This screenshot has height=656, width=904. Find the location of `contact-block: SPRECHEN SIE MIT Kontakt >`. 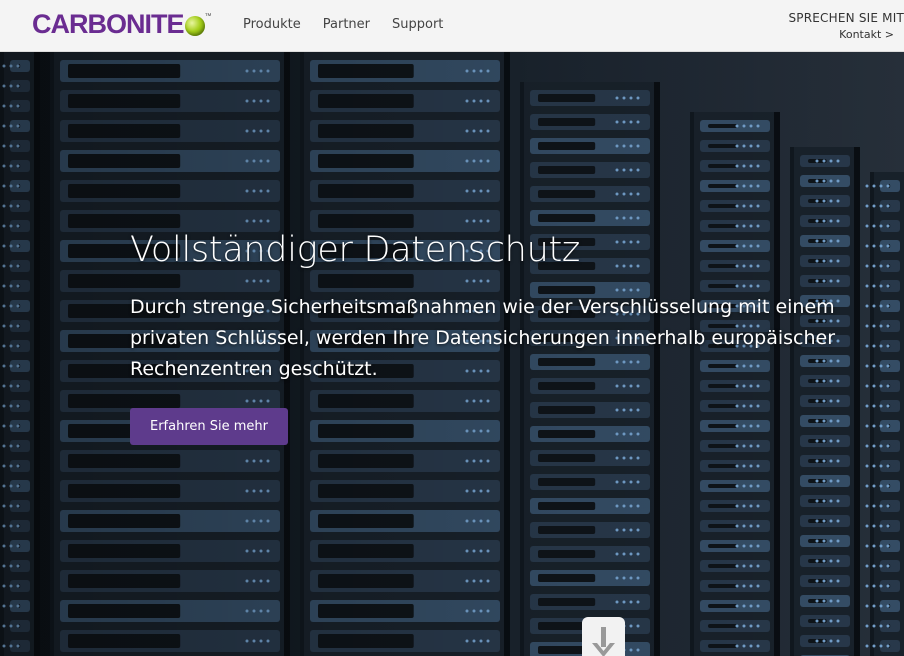

contact-block: SPRECHEN SIE MIT Kontakt > is located at coordinates (846, 26).